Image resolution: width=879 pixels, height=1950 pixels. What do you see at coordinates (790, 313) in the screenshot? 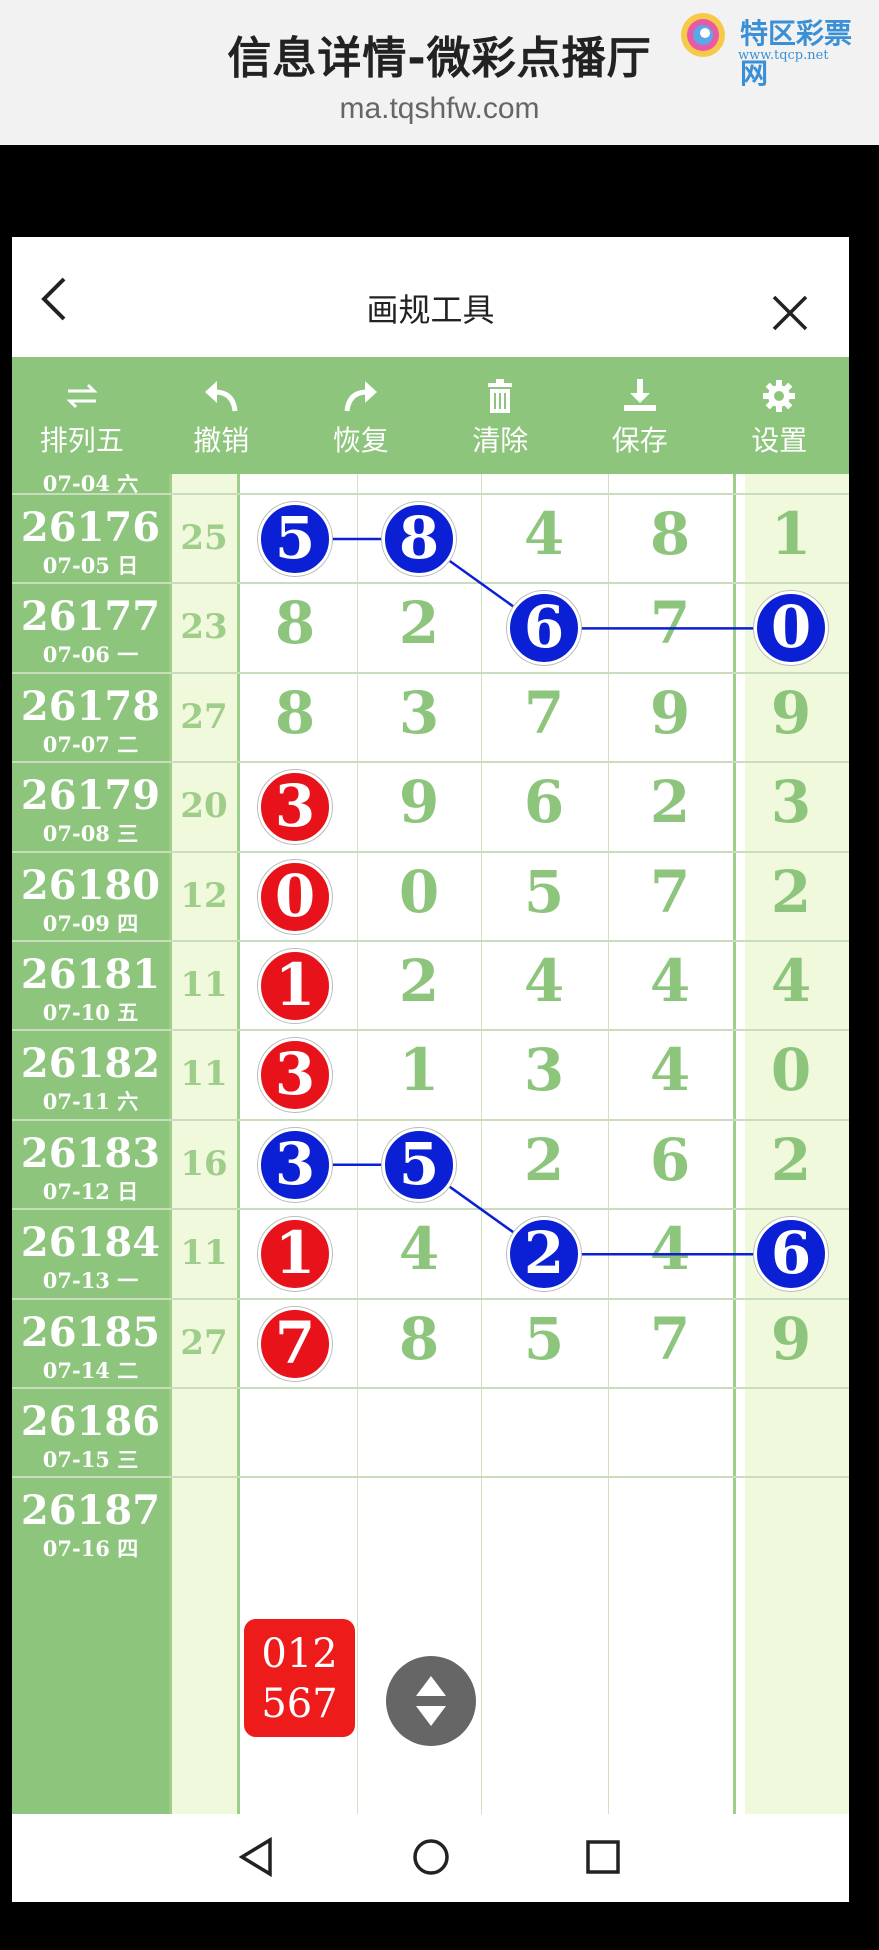
I see `close-icon` at bounding box center [790, 313].